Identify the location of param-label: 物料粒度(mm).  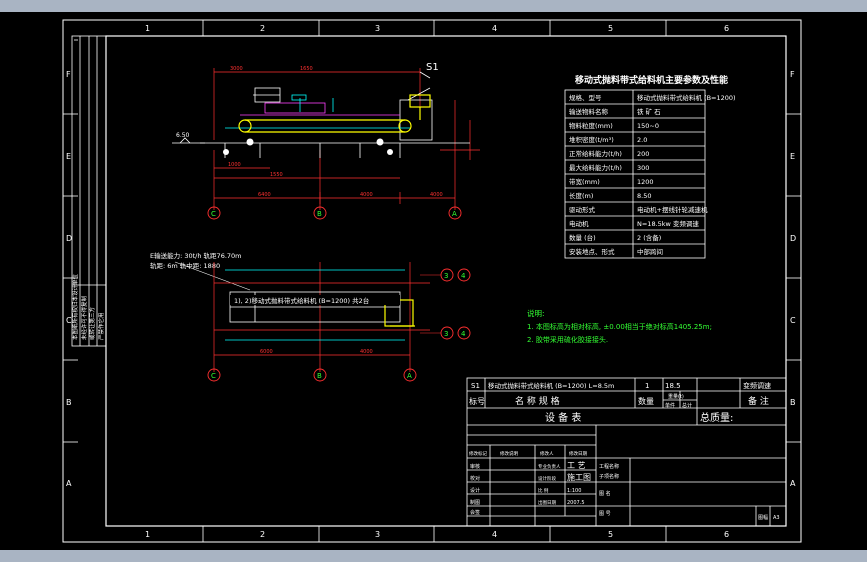
(591, 125).